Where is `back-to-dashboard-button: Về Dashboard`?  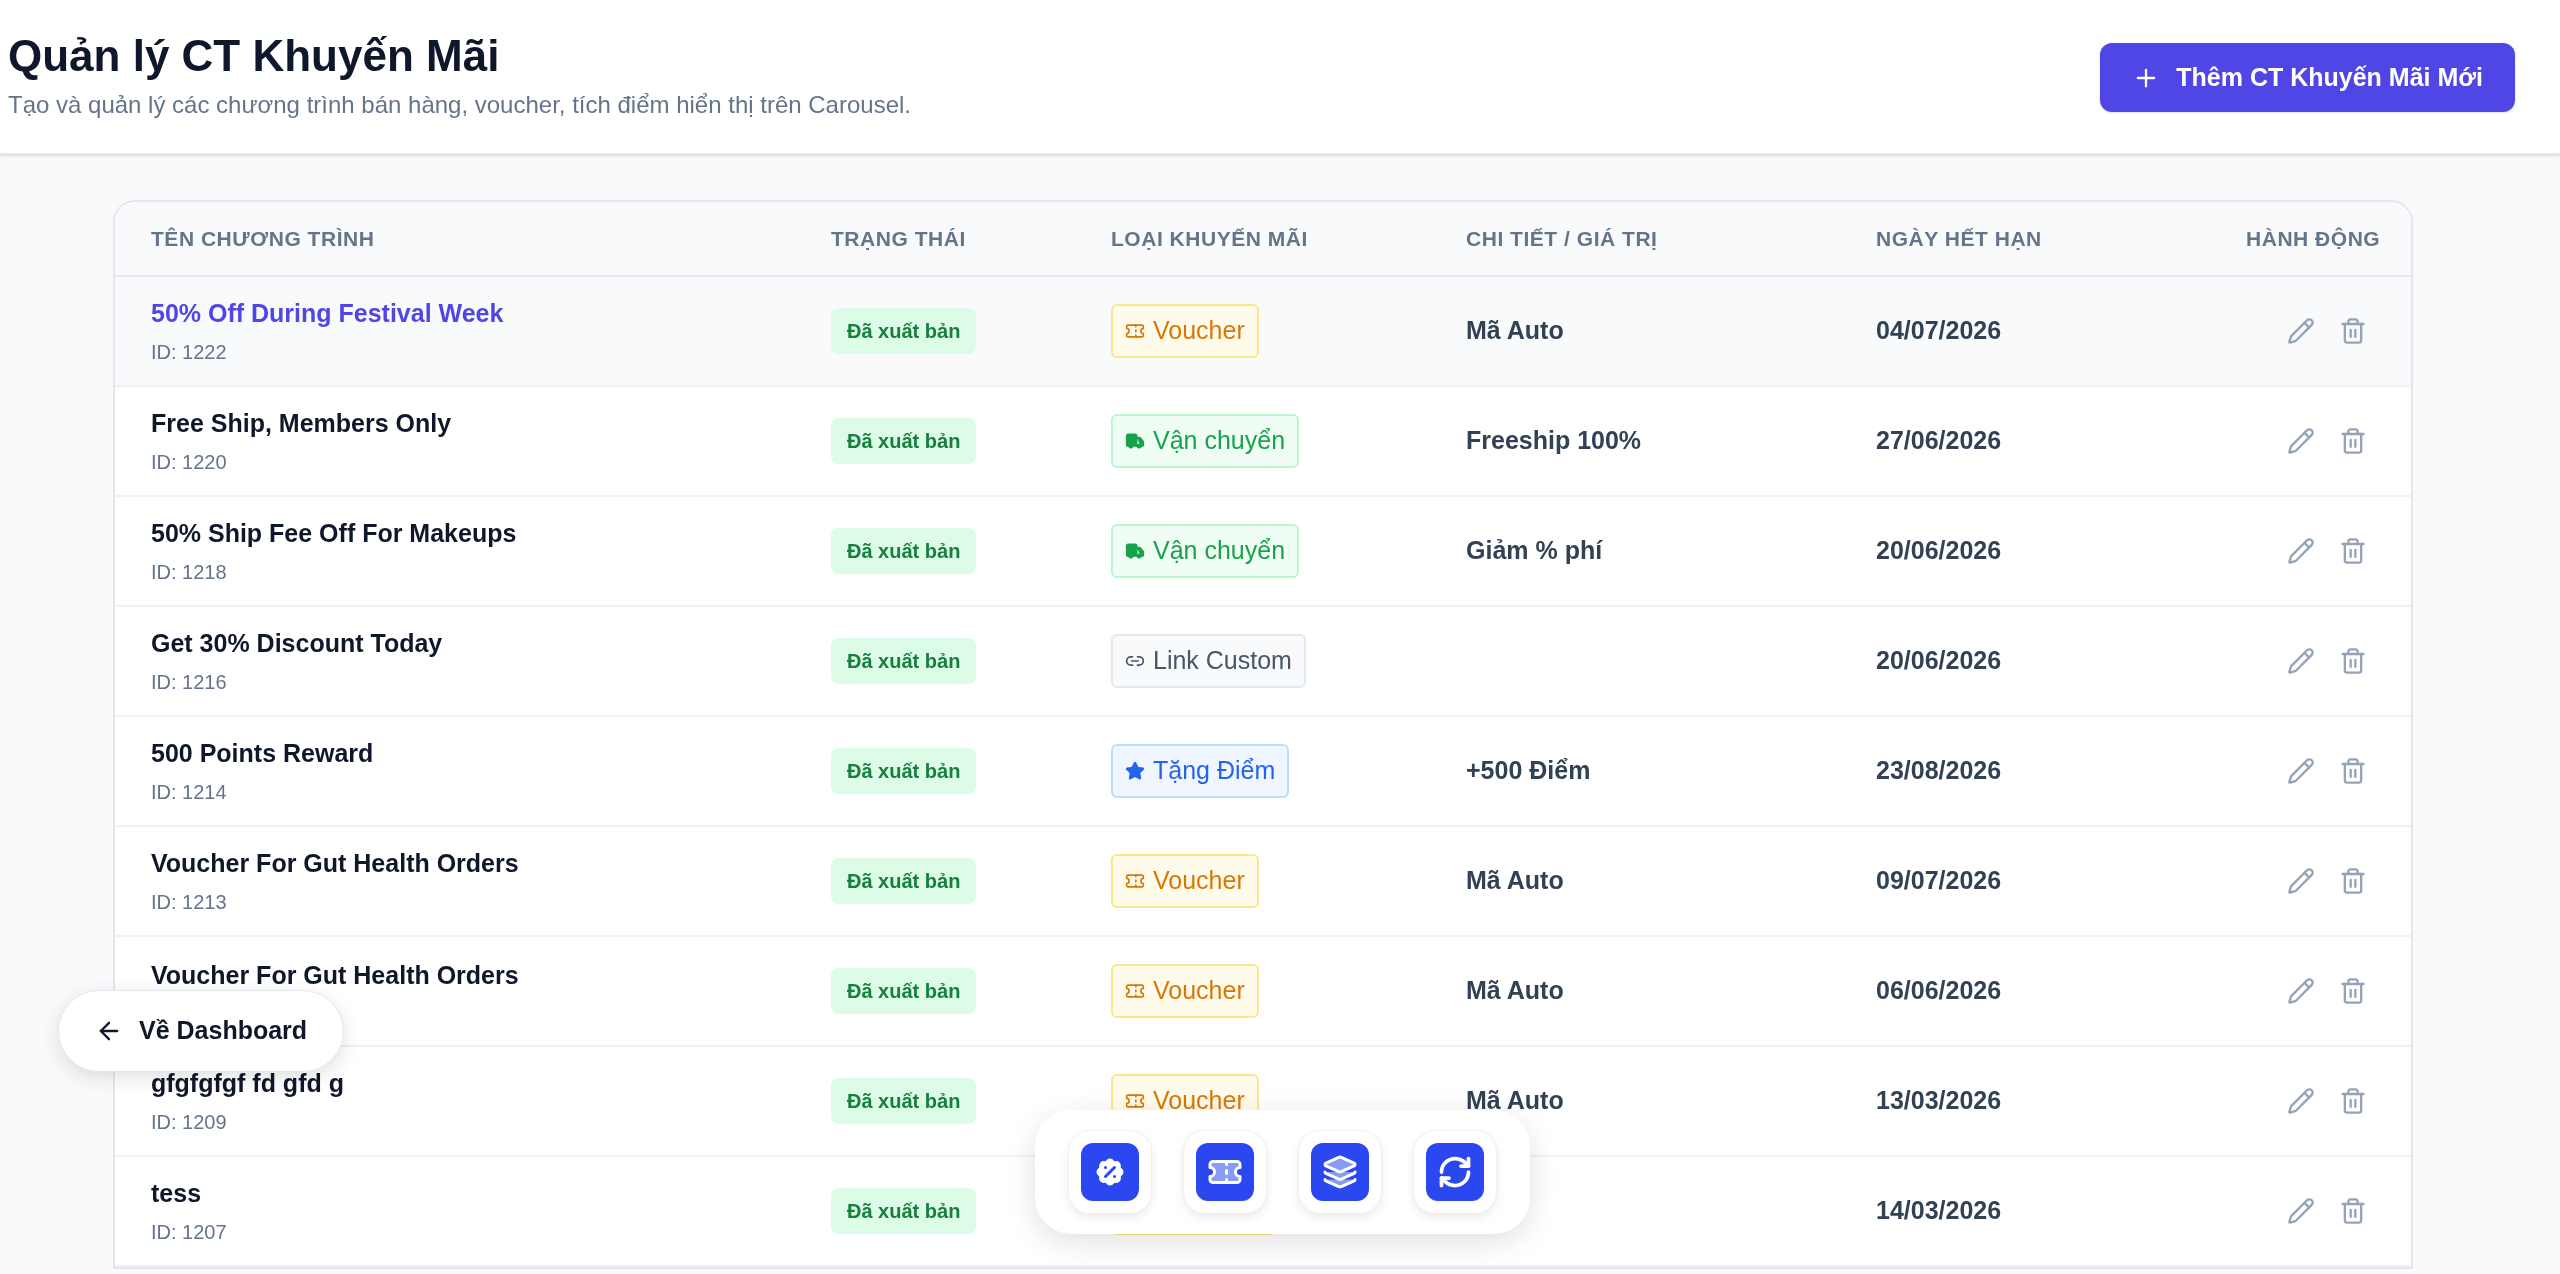 back-to-dashboard-button: Về Dashboard is located at coordinates (201, 1031).